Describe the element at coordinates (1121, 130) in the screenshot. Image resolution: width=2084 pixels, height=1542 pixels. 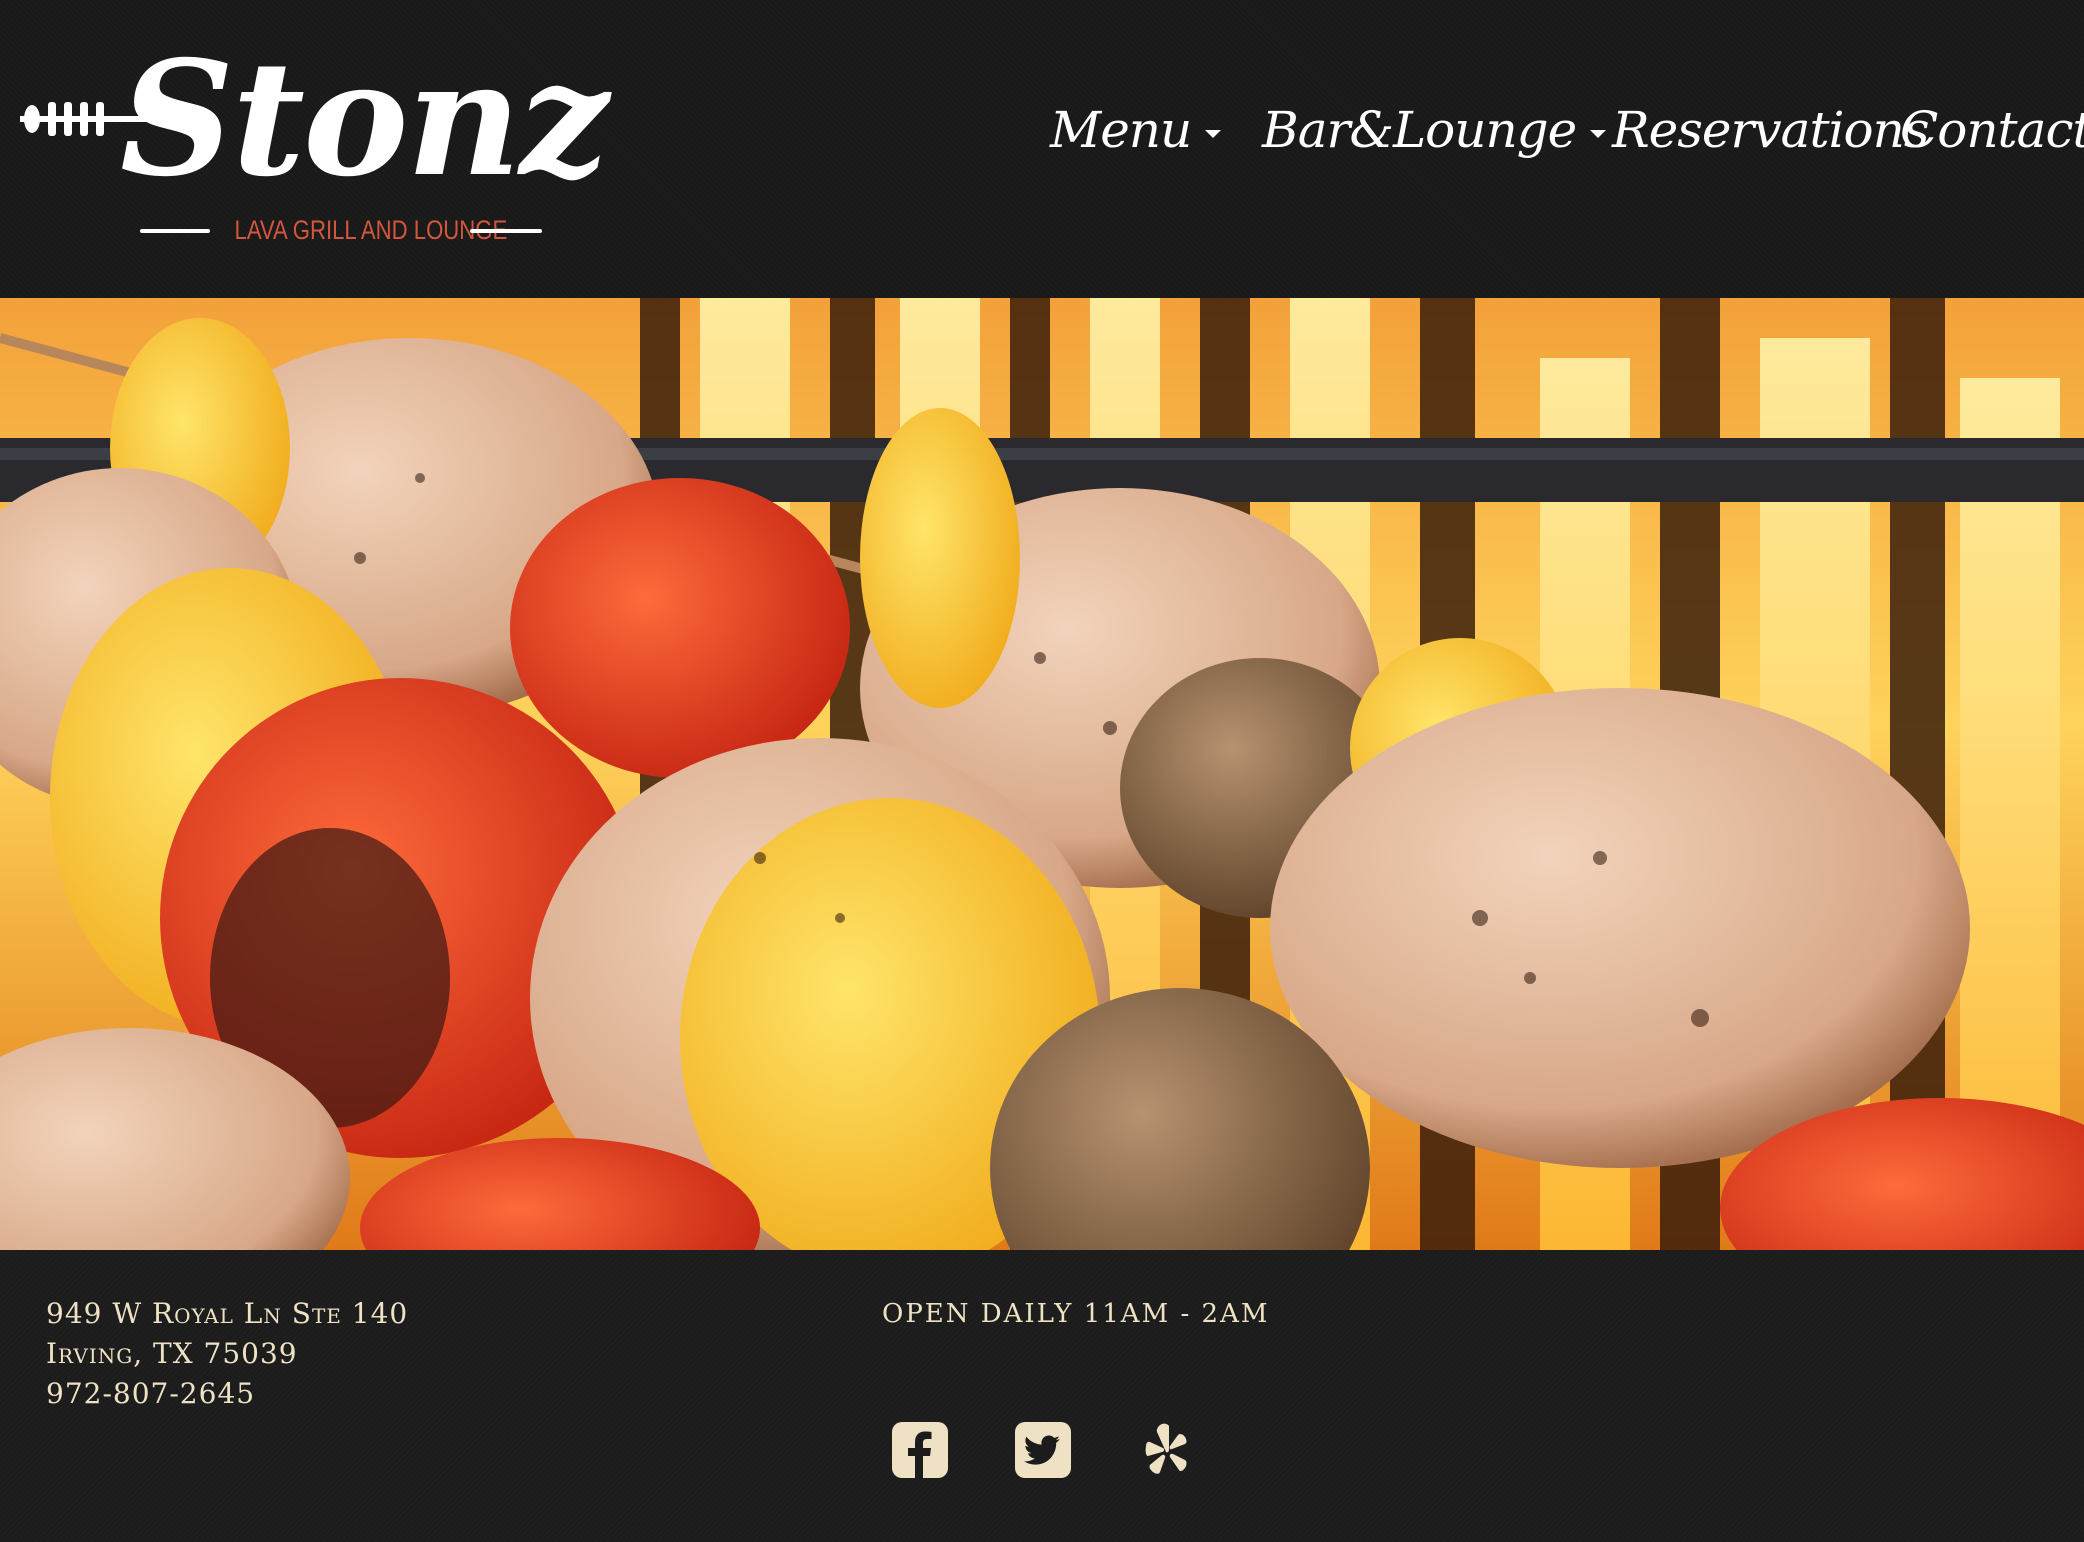
I see `nav-item-label: Menu` at that location.